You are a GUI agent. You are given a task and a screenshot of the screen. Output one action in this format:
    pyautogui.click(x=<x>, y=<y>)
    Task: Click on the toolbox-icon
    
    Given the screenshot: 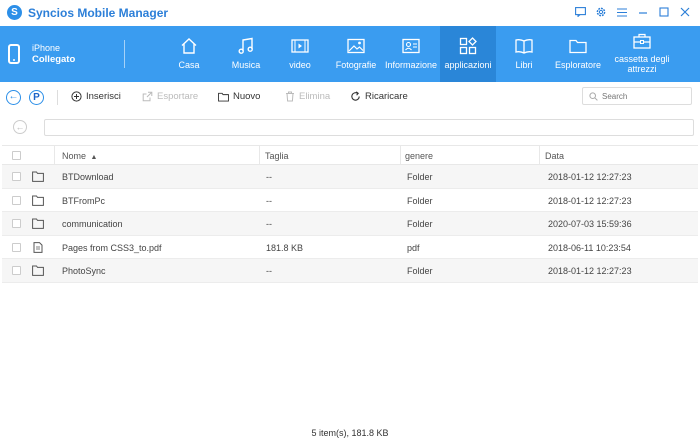 What is the action you would take?
    pyautogui.click(x=642, y=41)
    